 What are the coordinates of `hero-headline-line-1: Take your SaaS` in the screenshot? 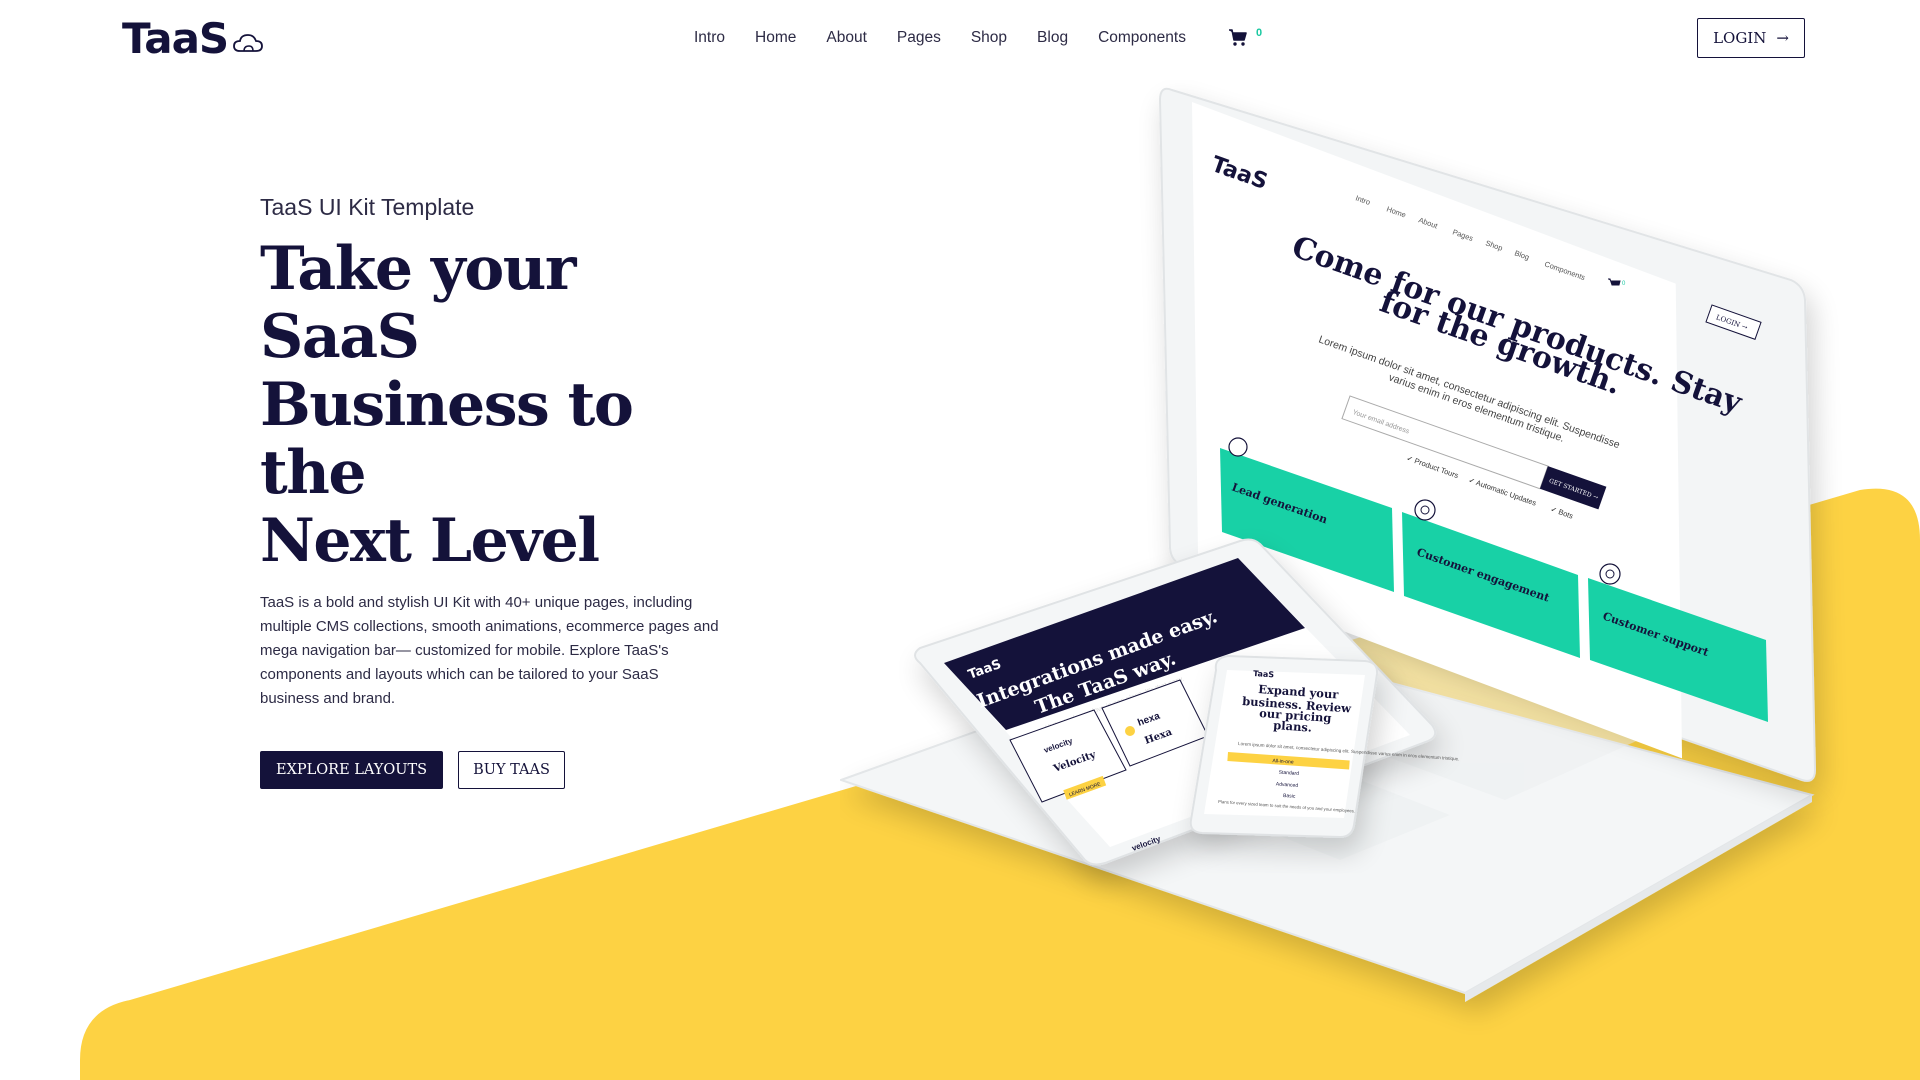 It's located at (418, 303).